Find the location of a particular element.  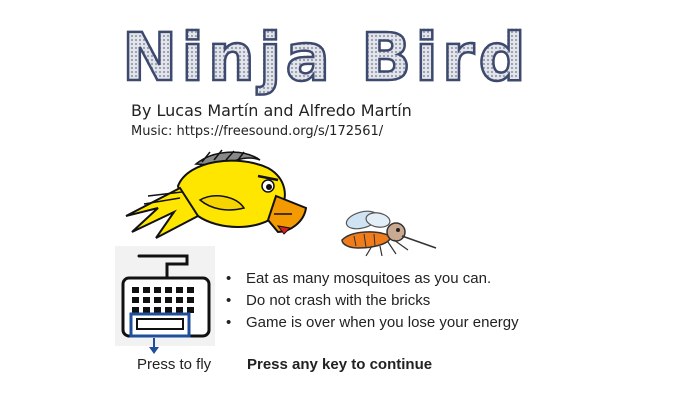

mosquito-sprite is located at coordinates (389, 233).